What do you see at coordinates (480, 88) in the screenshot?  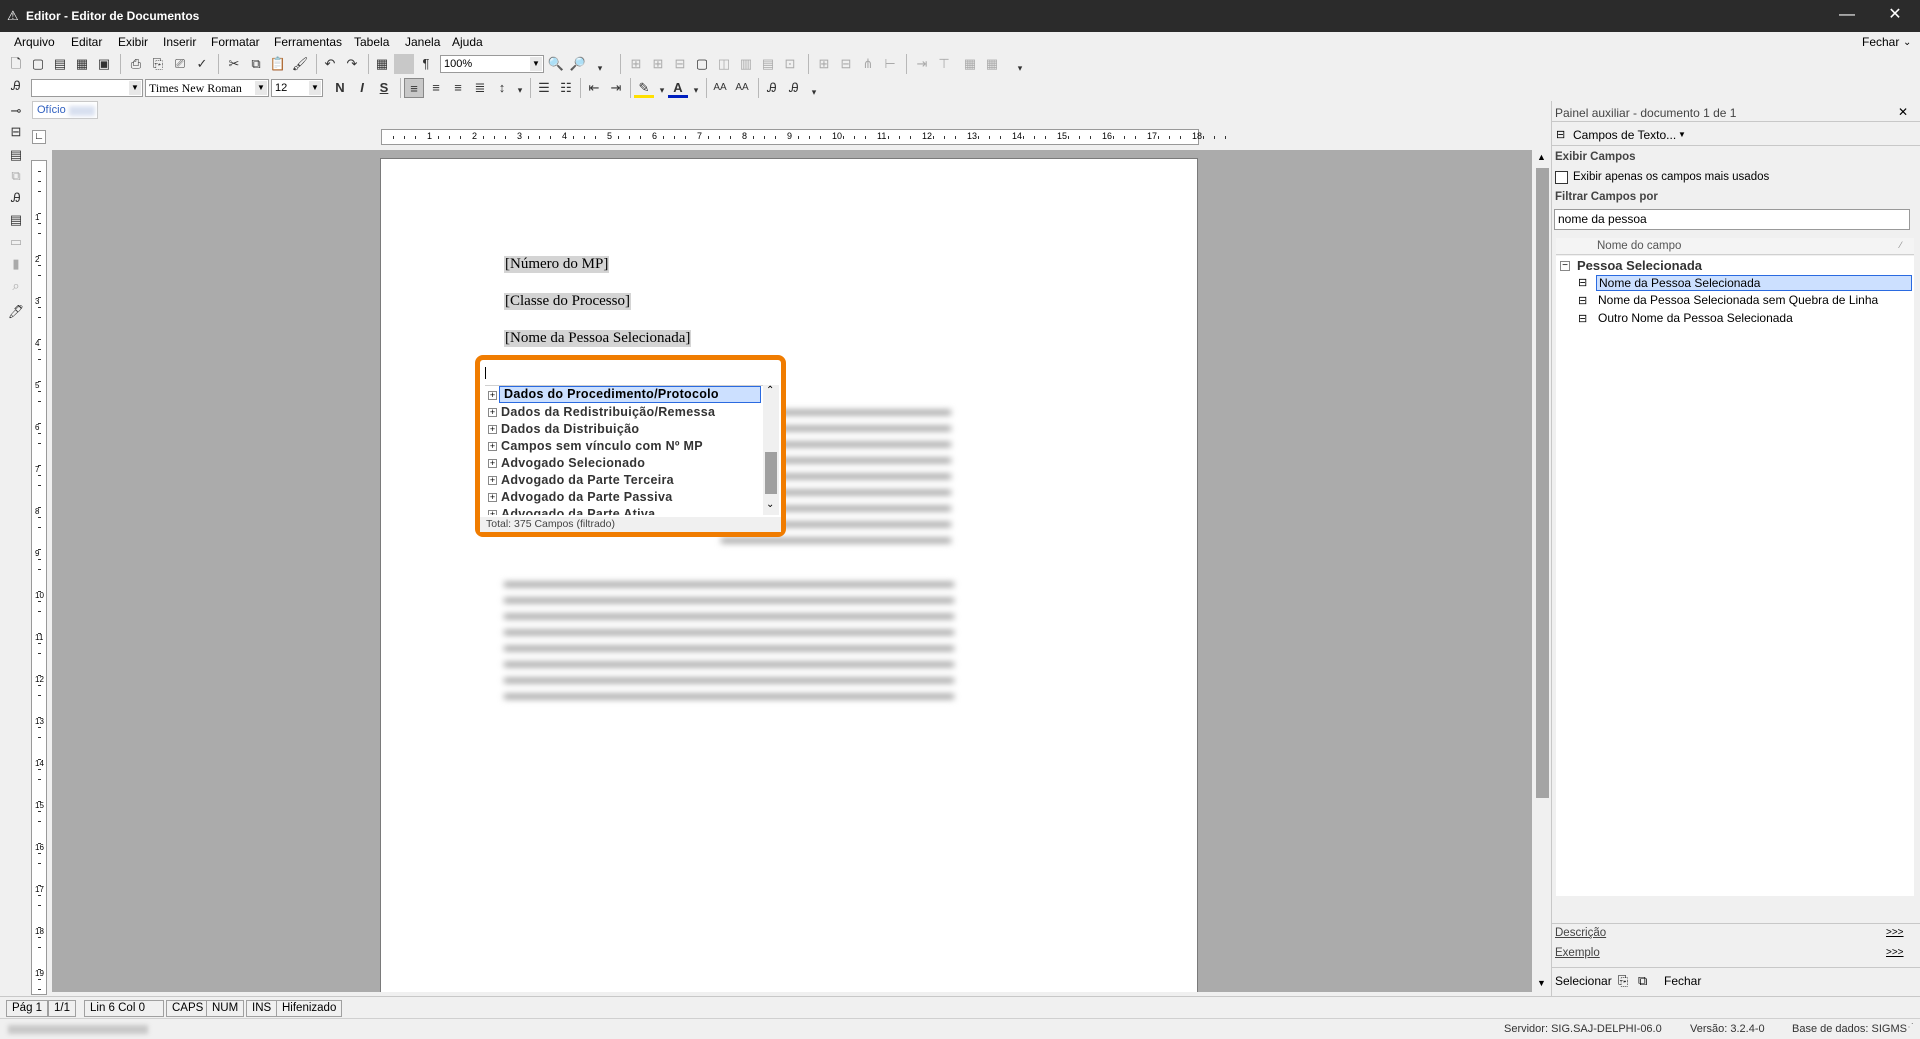 I see `justify-icon: ≣` at bounding box center [480, 88].